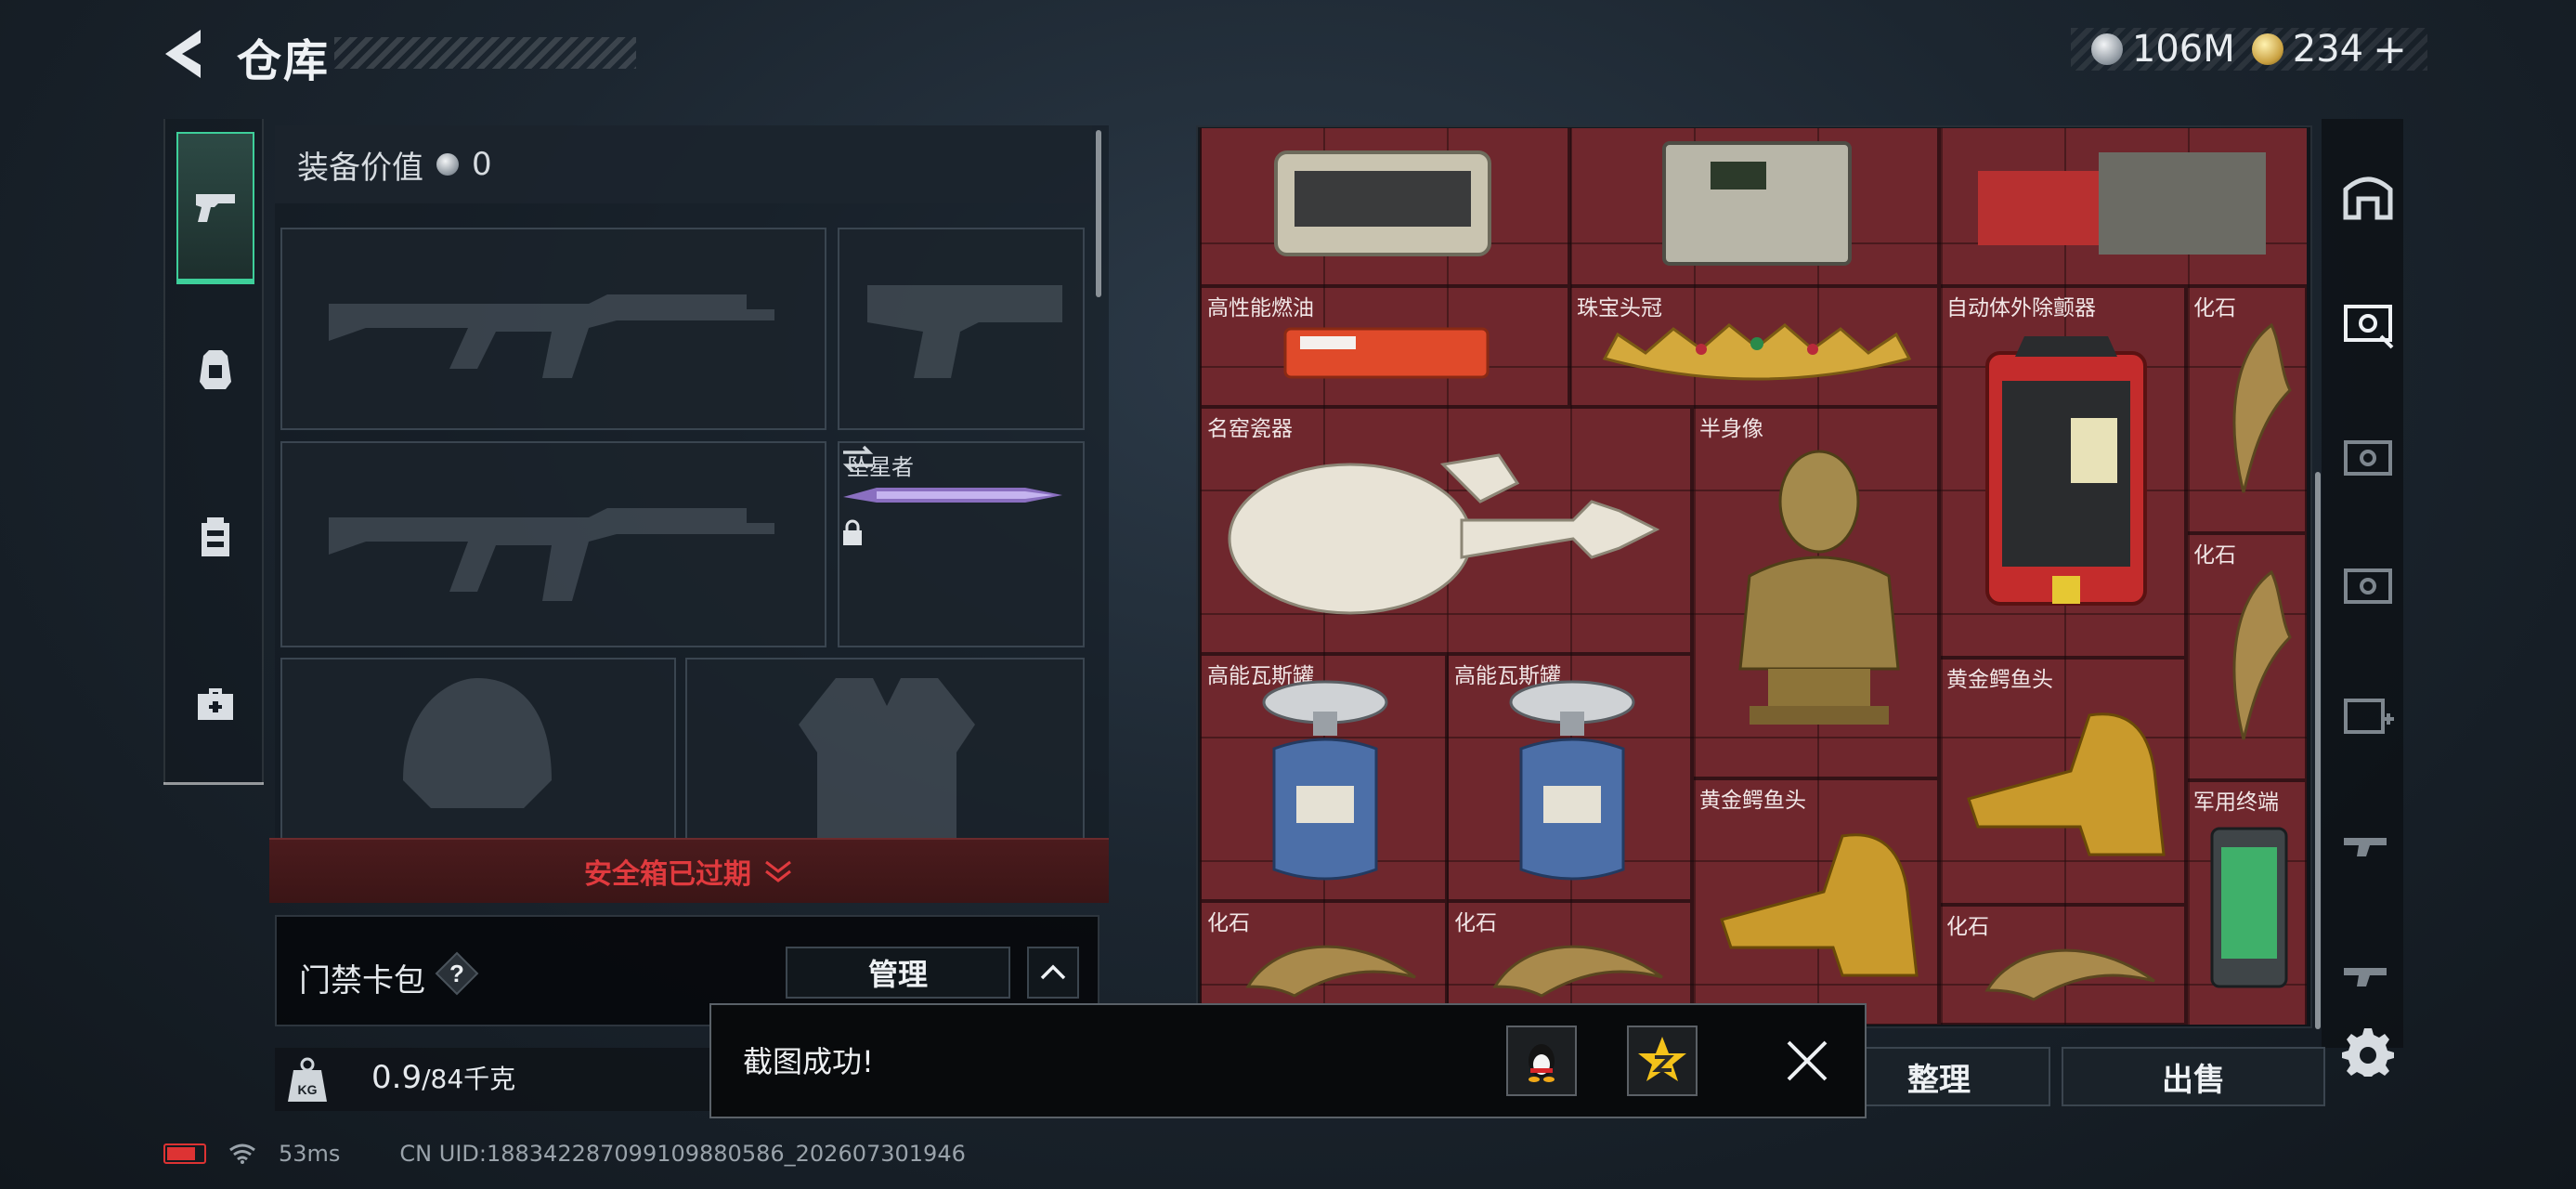  I want to click on melee-name: 坠星者, so click(880, 467).